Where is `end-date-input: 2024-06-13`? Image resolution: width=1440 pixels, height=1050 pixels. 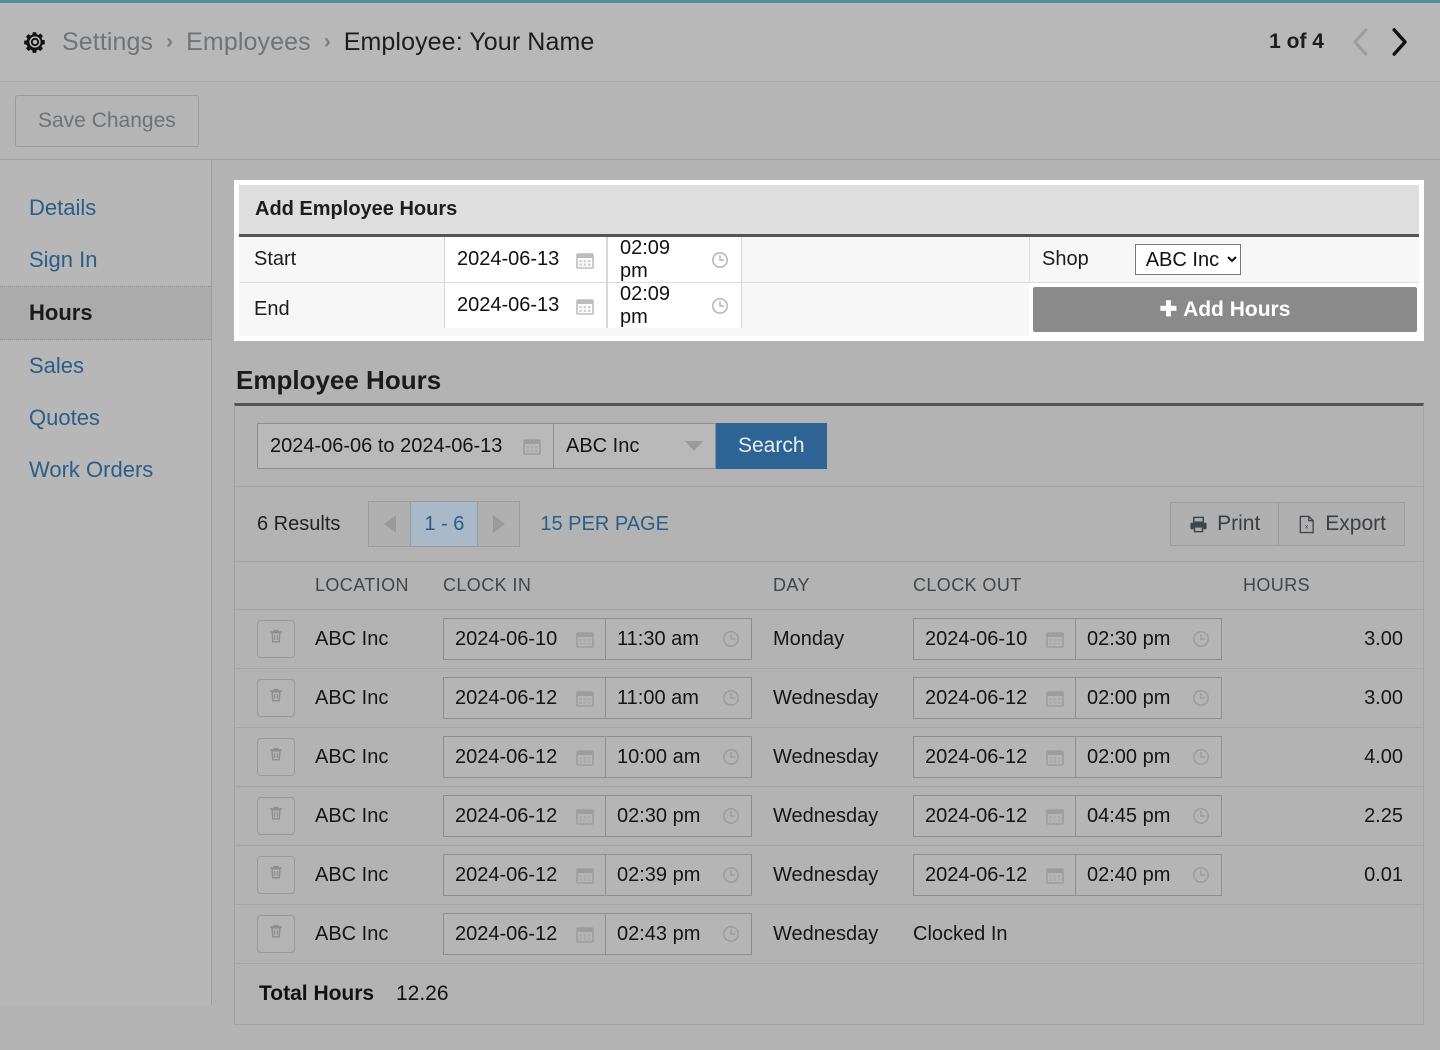
end-date-input: 2024-06-13 is located at coordinates (525, 305).